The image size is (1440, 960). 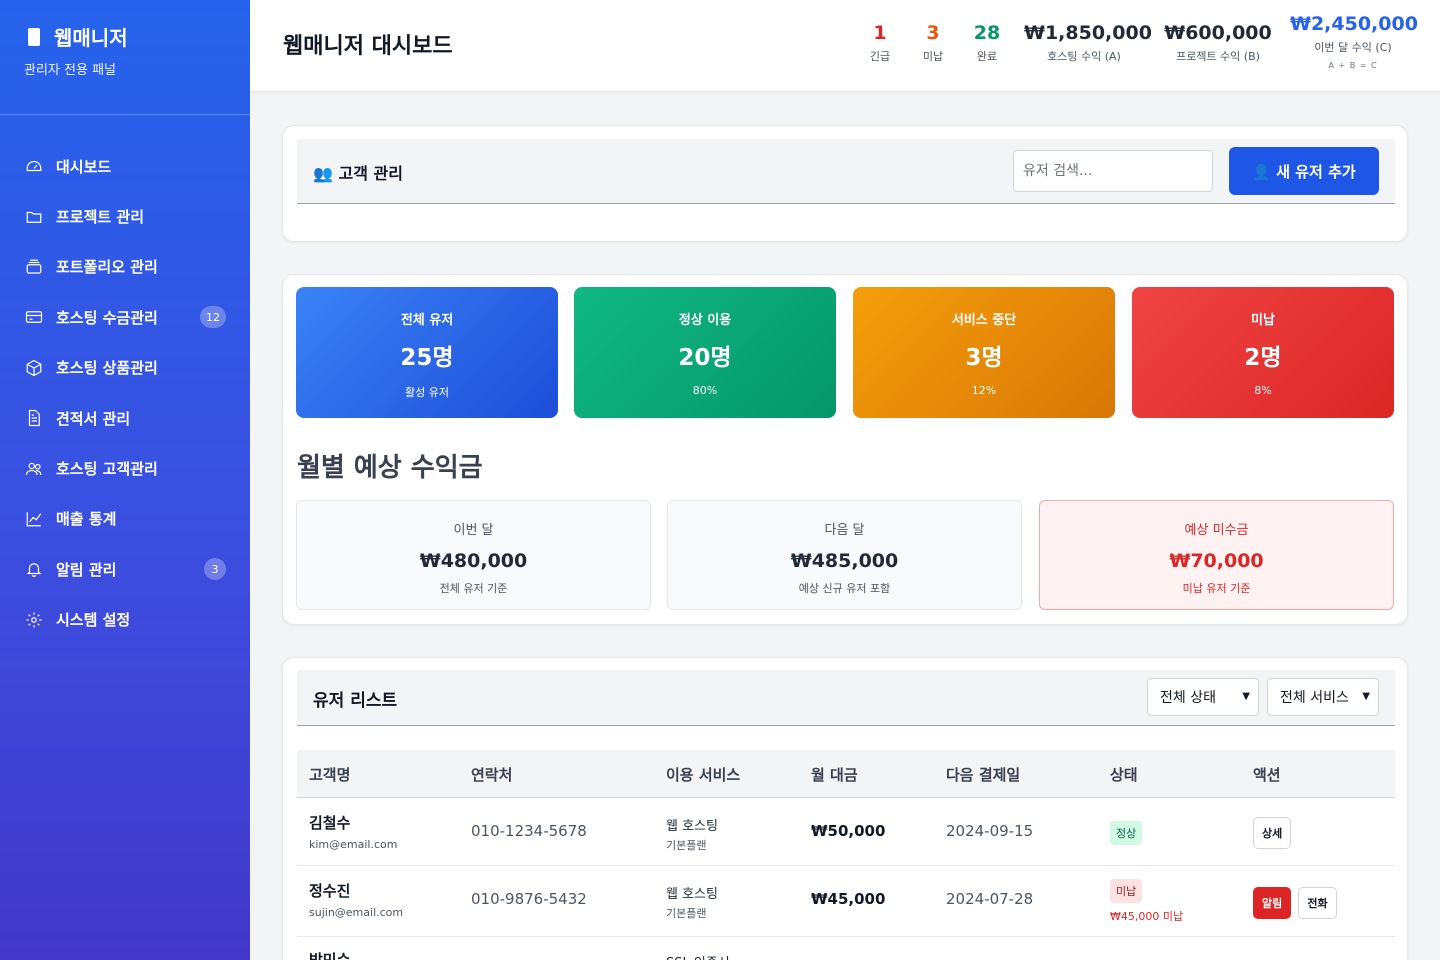 What do you see at coordinates (1126, 891) in the screenshot?
I see `status-badge: 미납` at bounding box center [1126, 891].